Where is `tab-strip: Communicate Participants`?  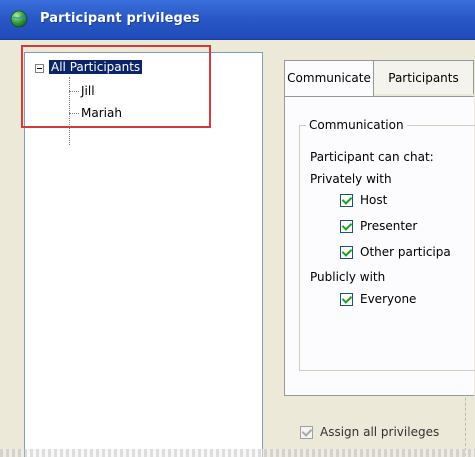
tab-strip: Communicate Participants is located at coordinates (379, 78).